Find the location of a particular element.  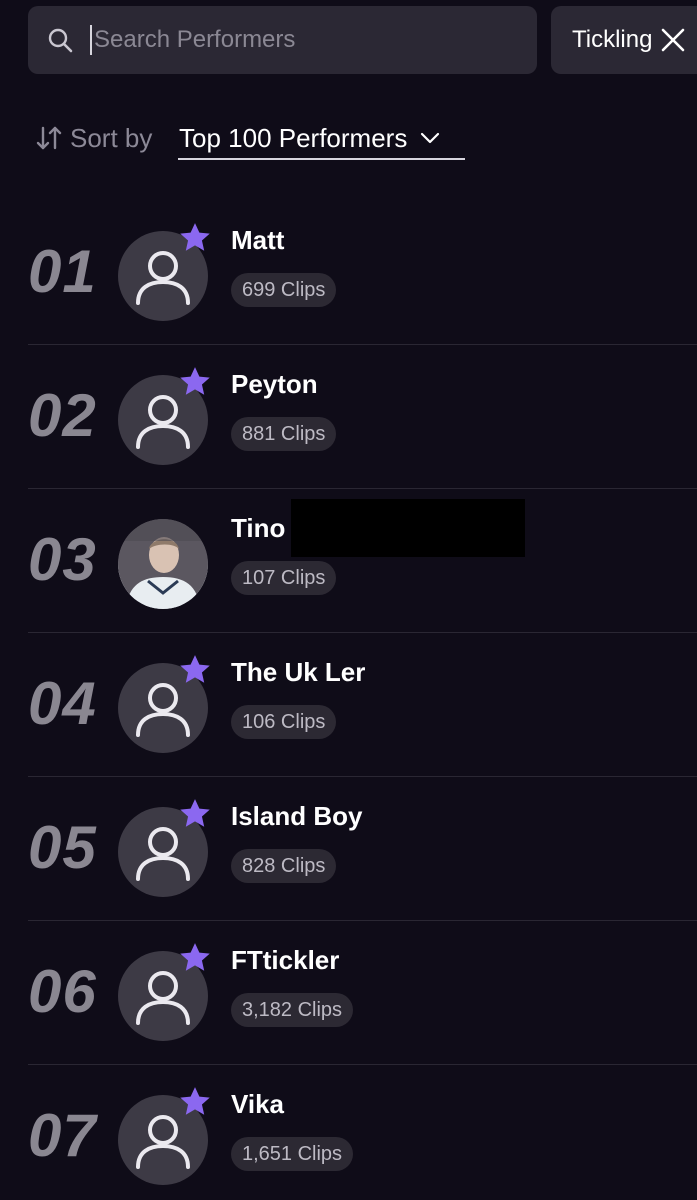

rank-number: 03 is located at coordinates (62, 559).